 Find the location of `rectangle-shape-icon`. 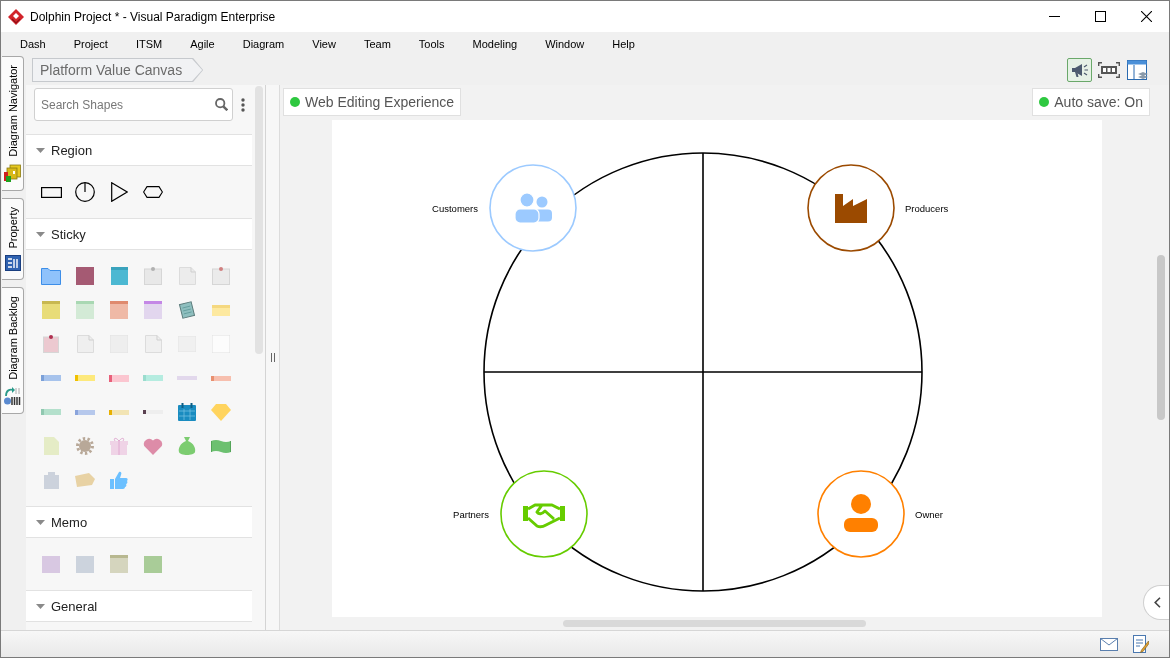

rectangle-shape-icon is located at coordinates (51, 192).